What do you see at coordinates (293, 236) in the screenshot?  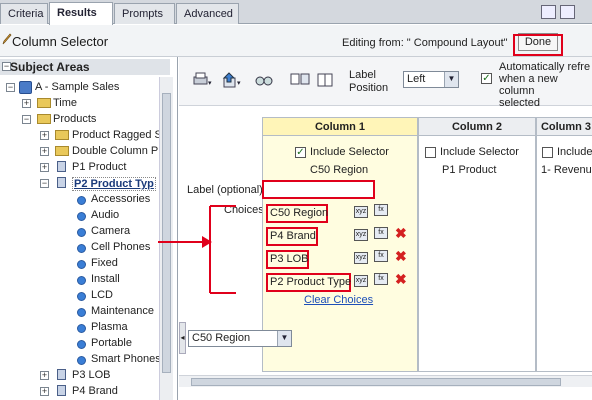 I see `choice-item: P4 Brand` at bounding box center [293, 236].